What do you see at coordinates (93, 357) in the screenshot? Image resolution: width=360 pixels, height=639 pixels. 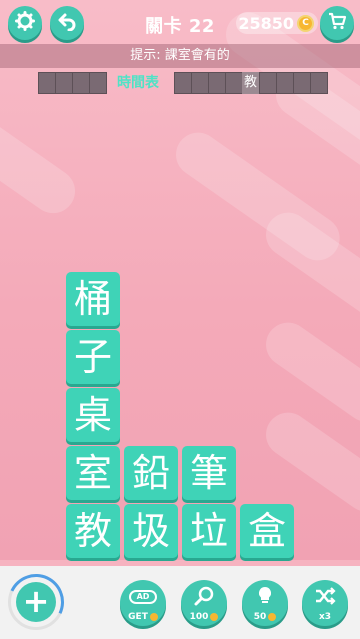 I see `letter-tile: 子` at bounding box center [93, 357].